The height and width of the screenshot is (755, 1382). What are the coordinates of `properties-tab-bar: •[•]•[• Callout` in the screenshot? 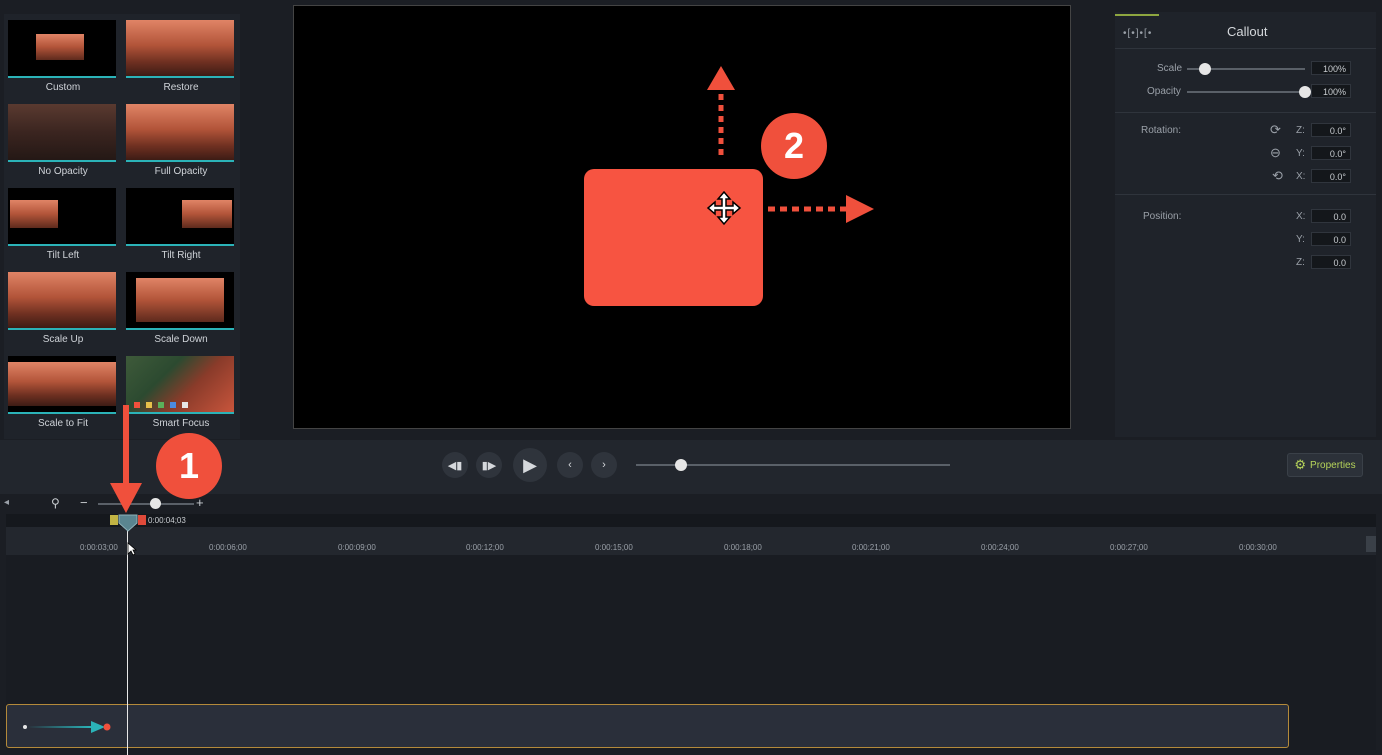 It's located at (1245, 30).